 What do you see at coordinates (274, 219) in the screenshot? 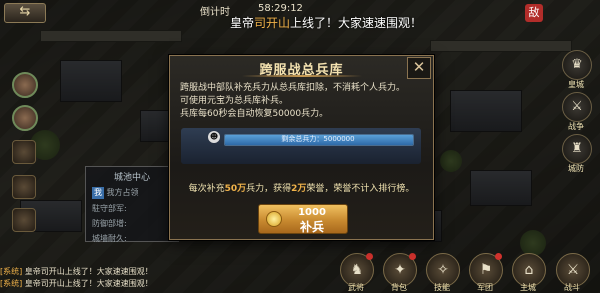
I see `gold-coin-icon` at bounding box center [274, 219].